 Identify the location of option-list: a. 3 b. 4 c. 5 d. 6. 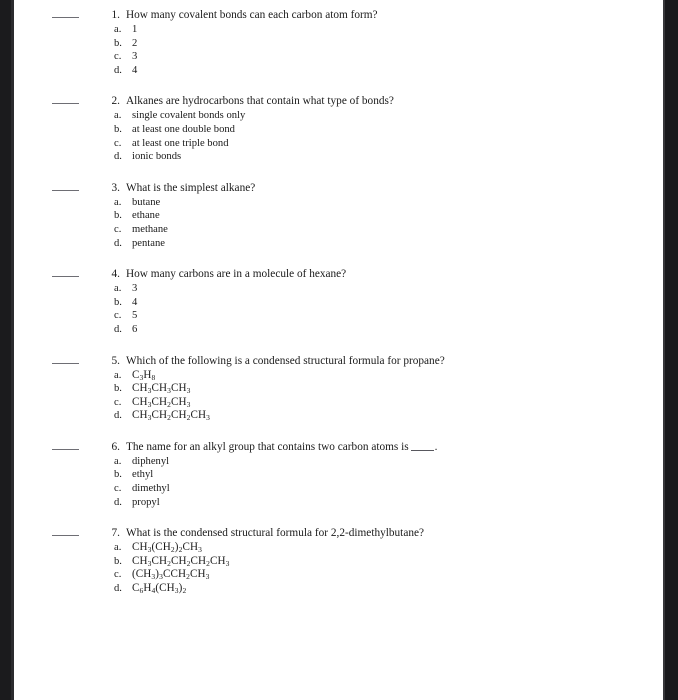
(357, 309).